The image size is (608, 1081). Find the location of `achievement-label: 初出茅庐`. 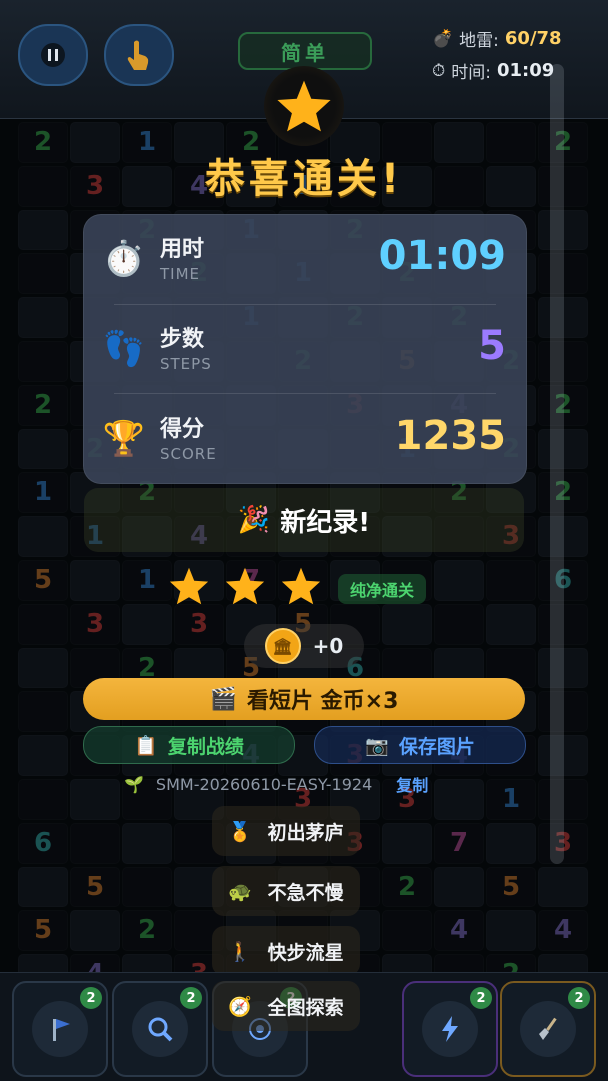

achievement-label: 初出茅庐 is located at coordinates (305, 832).